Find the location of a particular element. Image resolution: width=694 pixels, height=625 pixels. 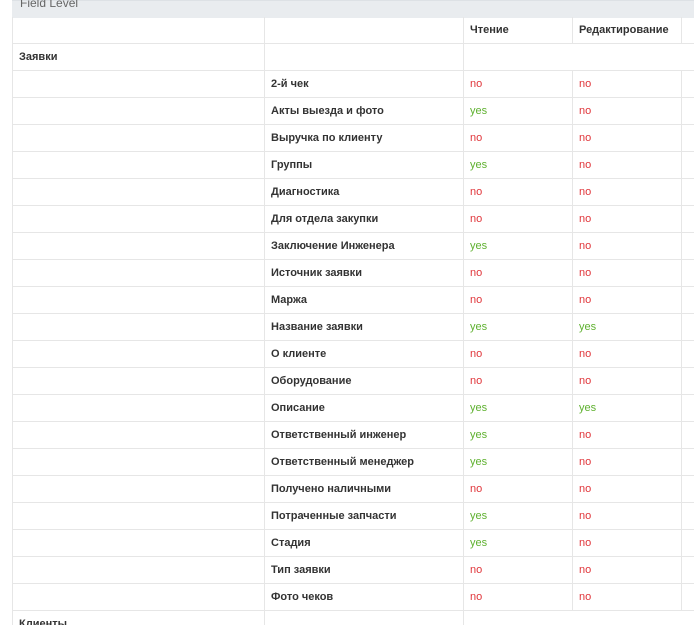

table-row: Фото чеков no no is located at coordinates (353, 597).